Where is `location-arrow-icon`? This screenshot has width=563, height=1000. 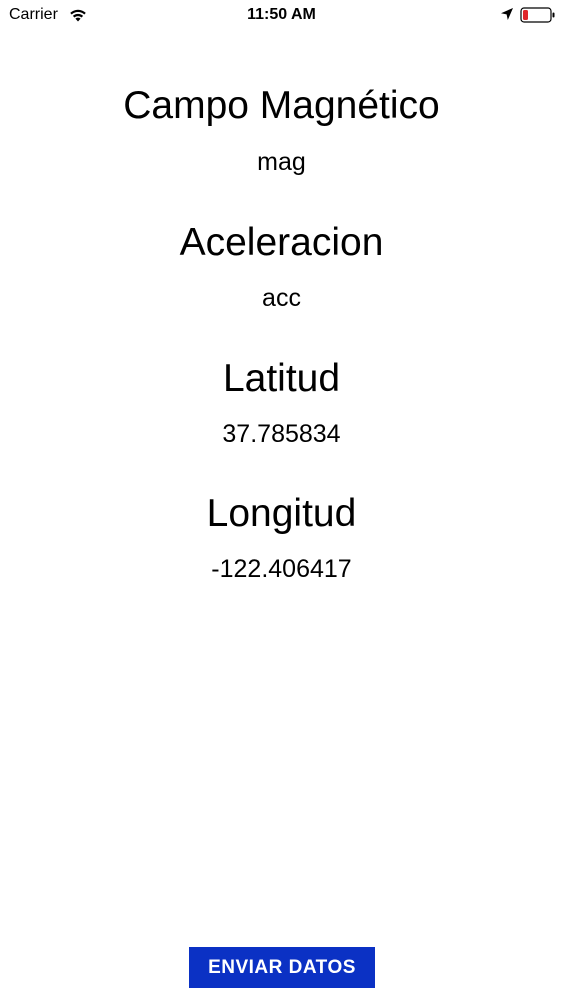
location-arrow-icon is located at coordinates (507, 14).